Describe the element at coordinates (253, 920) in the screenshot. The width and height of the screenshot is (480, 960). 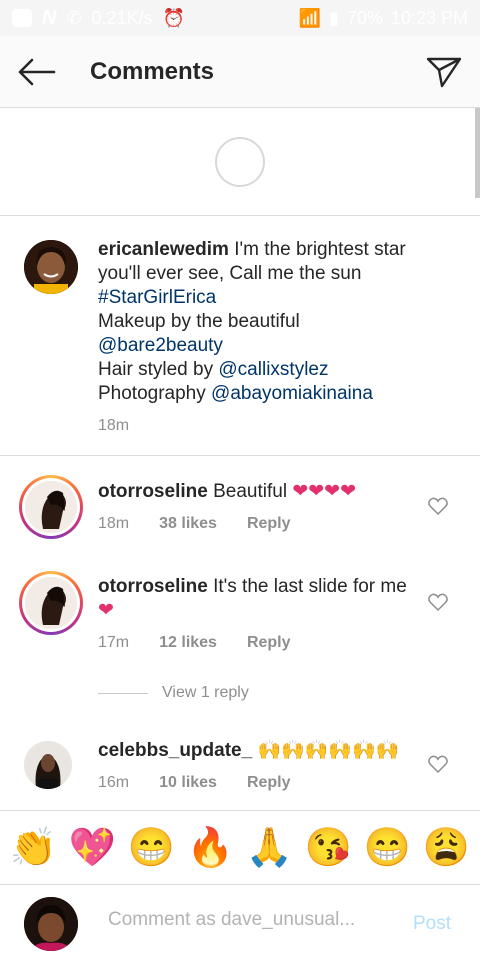
I see `comment-input` at that location.